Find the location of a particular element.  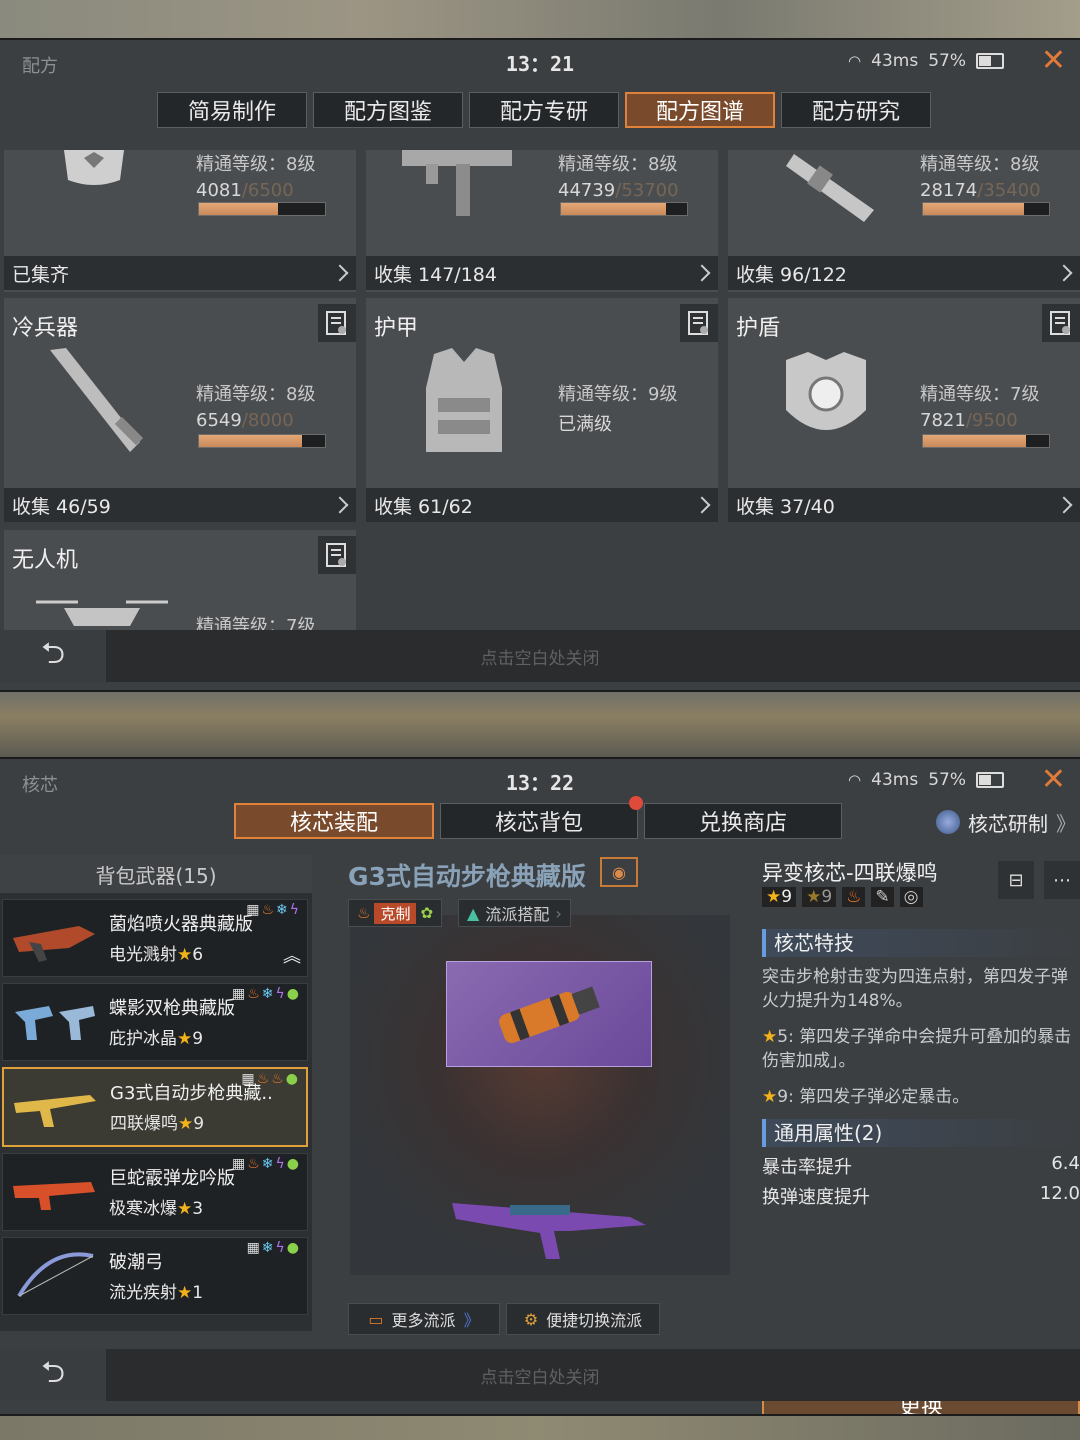

quick-switch-button: ⚙ 便捷切换流派 is located at coordinates (583, 1319).